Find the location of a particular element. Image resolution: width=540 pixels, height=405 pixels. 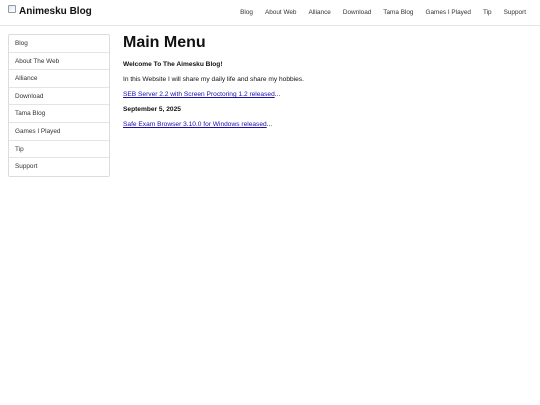

page-title: Main Menu is located at coordinates (164, 42).